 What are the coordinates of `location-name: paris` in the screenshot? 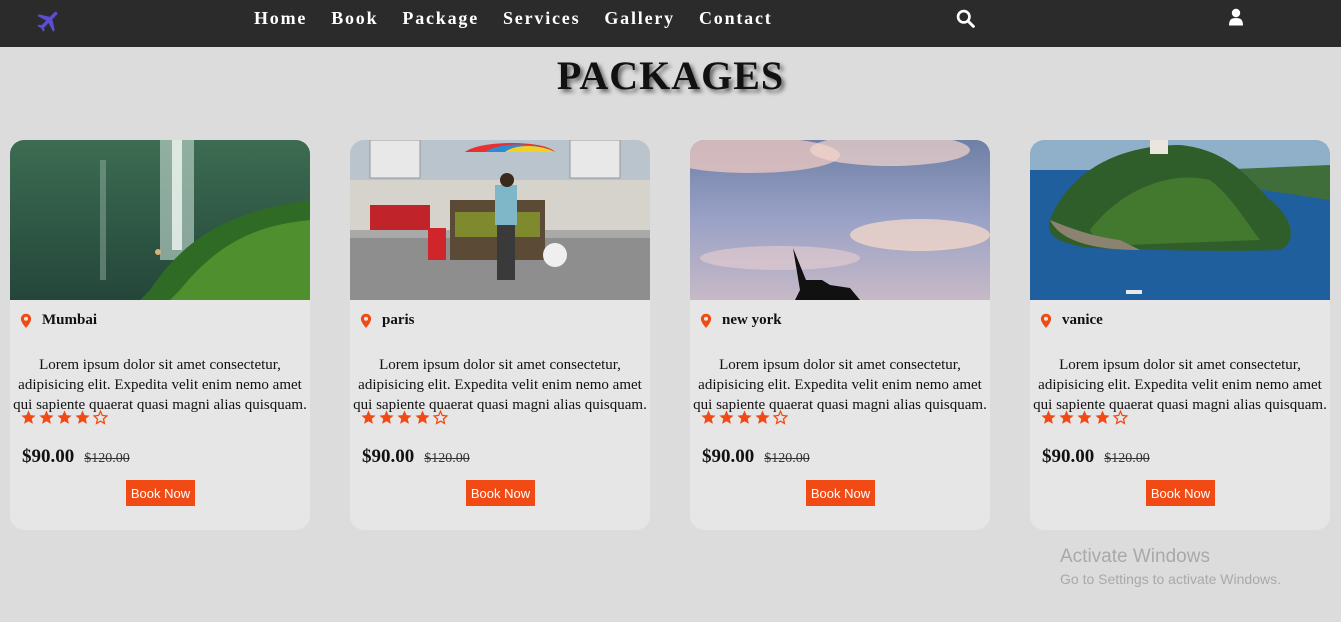 It's located at (398, 320).